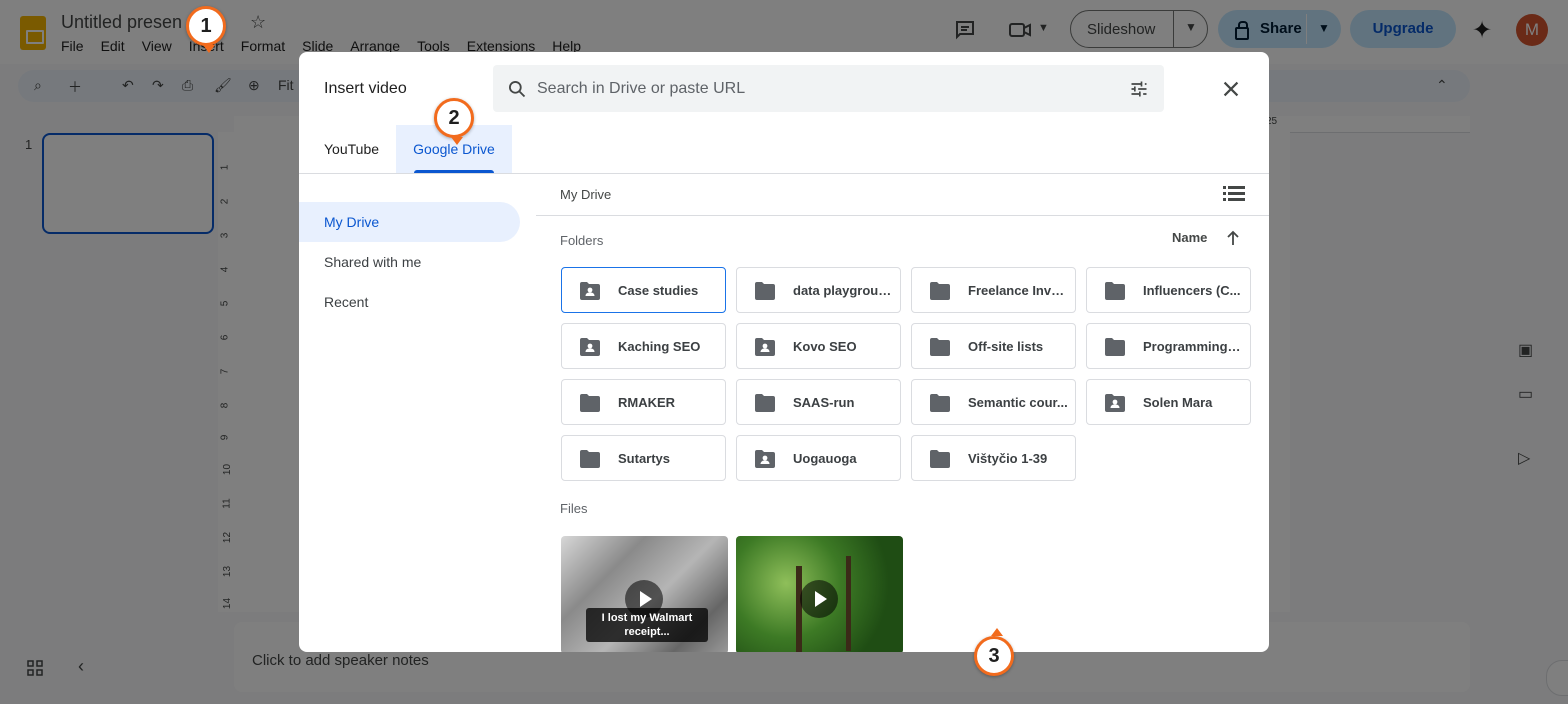 This screenshot has height=704, width=1568. I want to click on nav-item-shared-with-me: Shared with me, so click(409, 262).